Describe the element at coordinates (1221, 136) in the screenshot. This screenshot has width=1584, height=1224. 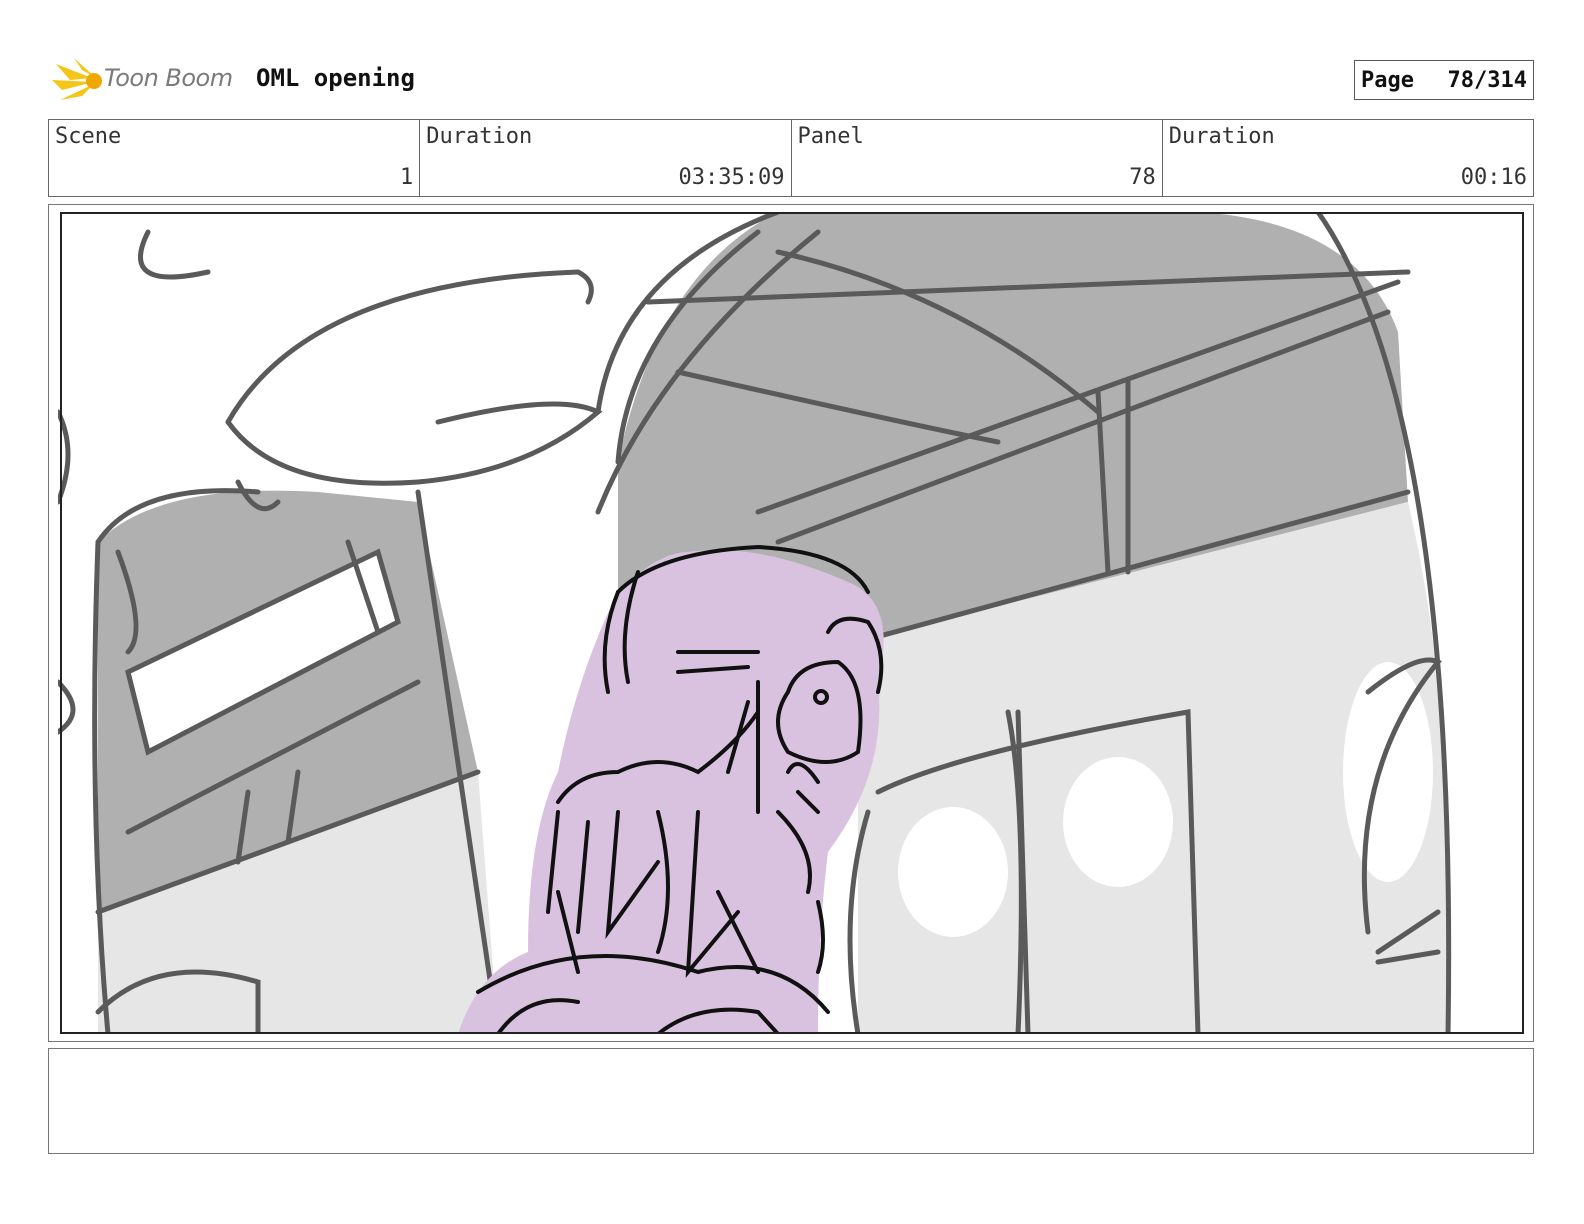
I see `panel-duration-label: Duration` at that location.